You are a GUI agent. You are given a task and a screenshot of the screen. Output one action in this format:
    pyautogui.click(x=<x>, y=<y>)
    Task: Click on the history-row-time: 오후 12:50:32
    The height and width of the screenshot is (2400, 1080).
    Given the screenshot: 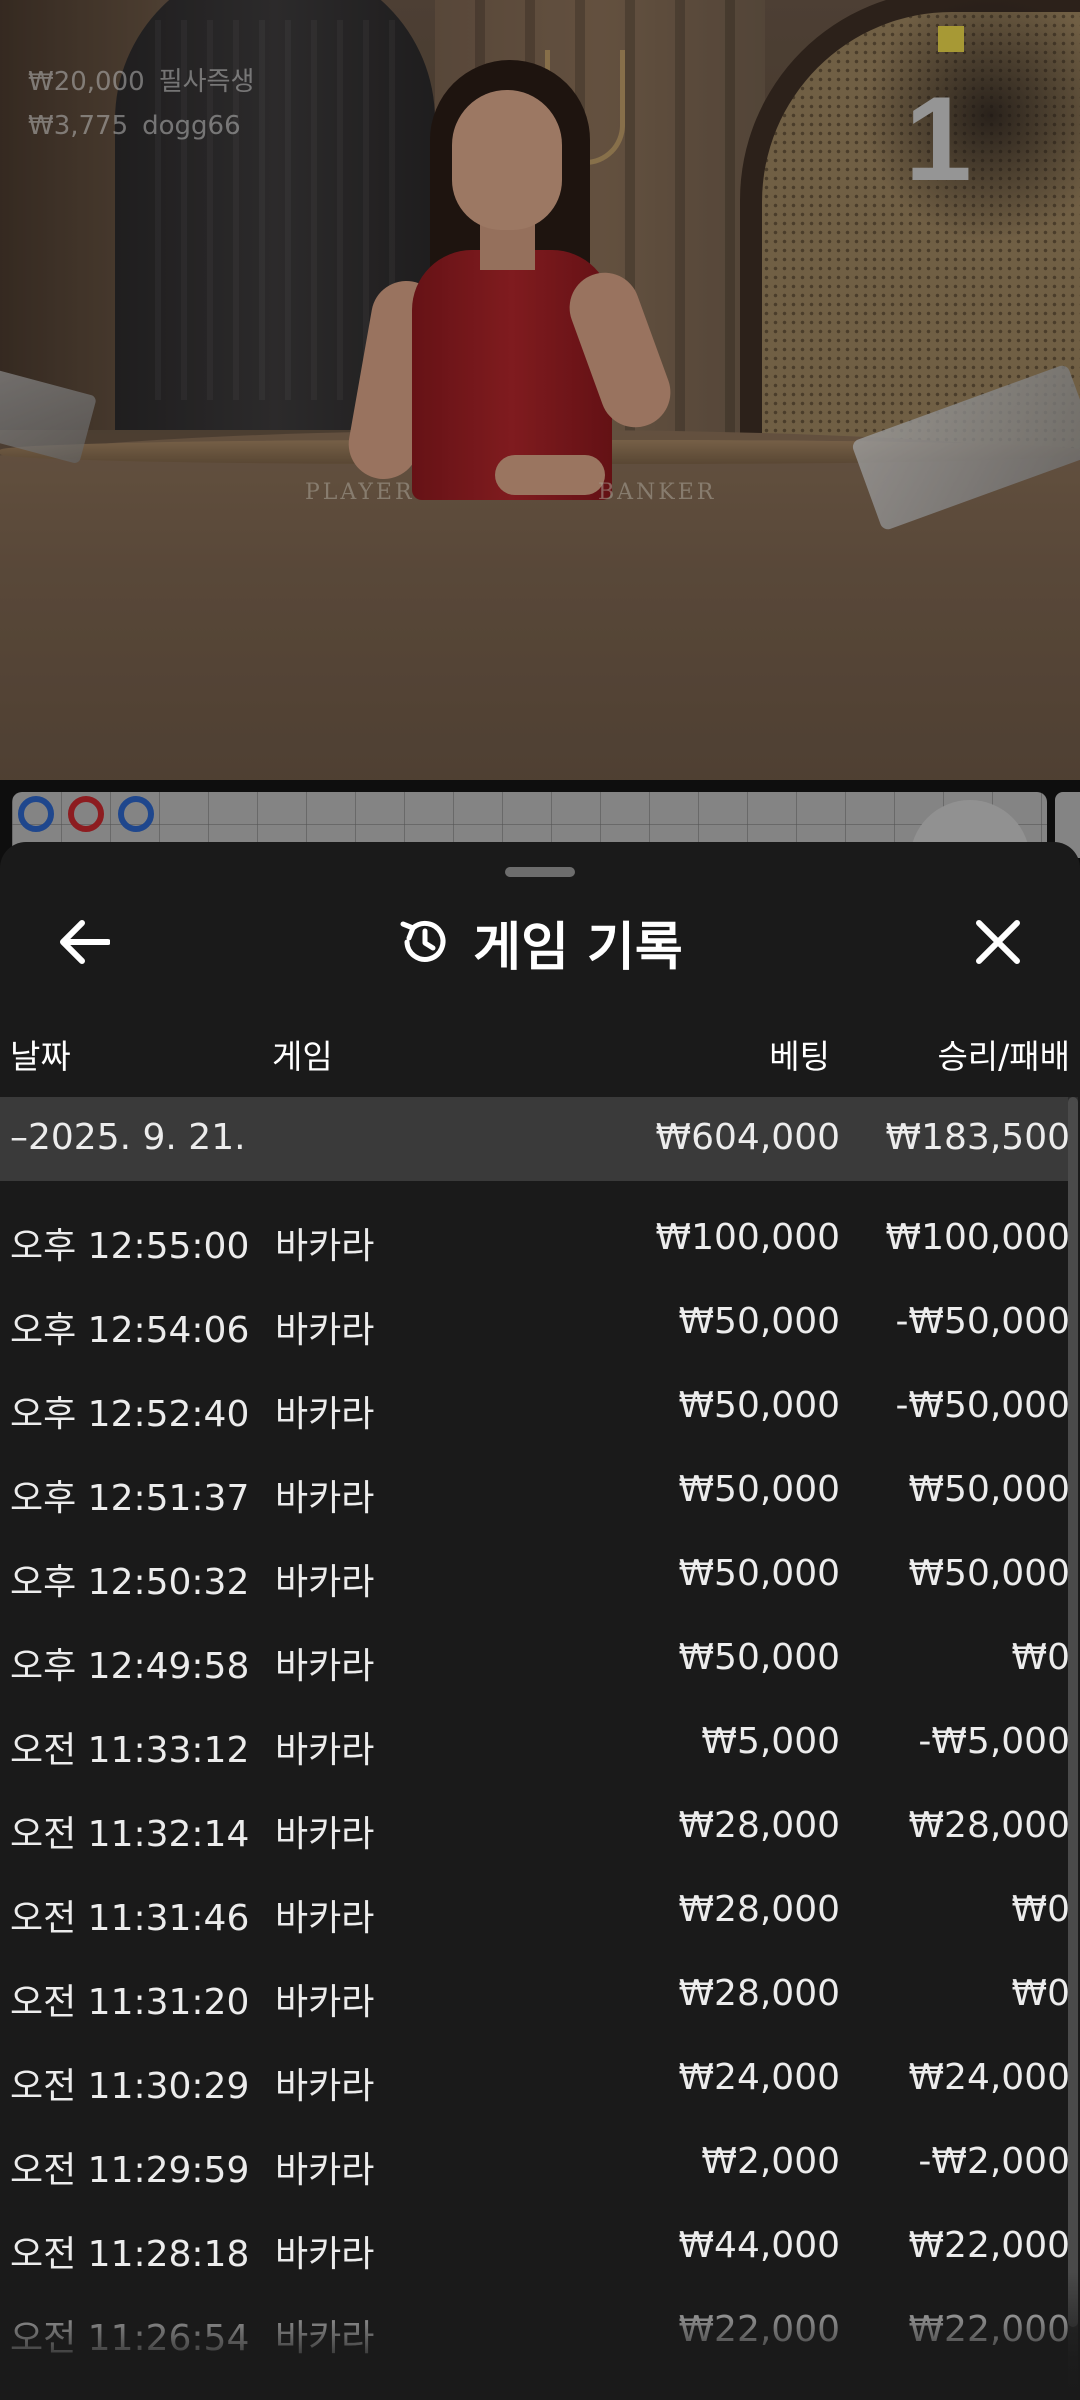 What is the action you would take?
    pyautogui.click(x=130, y=1582)
    